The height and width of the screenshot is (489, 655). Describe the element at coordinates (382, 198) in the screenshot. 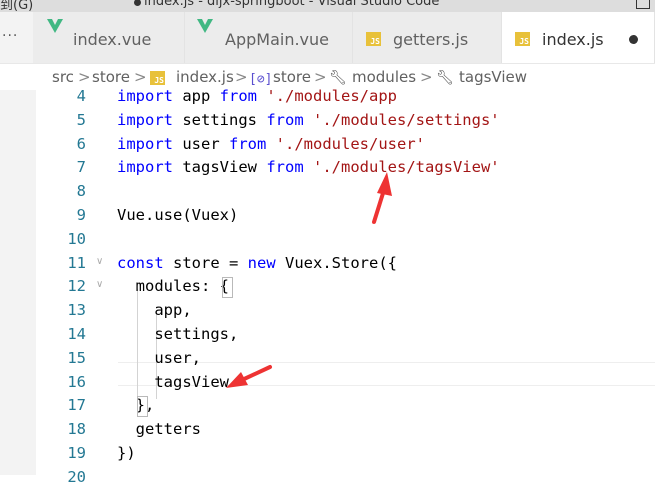

I see `annotation-arrow-up` at that location.